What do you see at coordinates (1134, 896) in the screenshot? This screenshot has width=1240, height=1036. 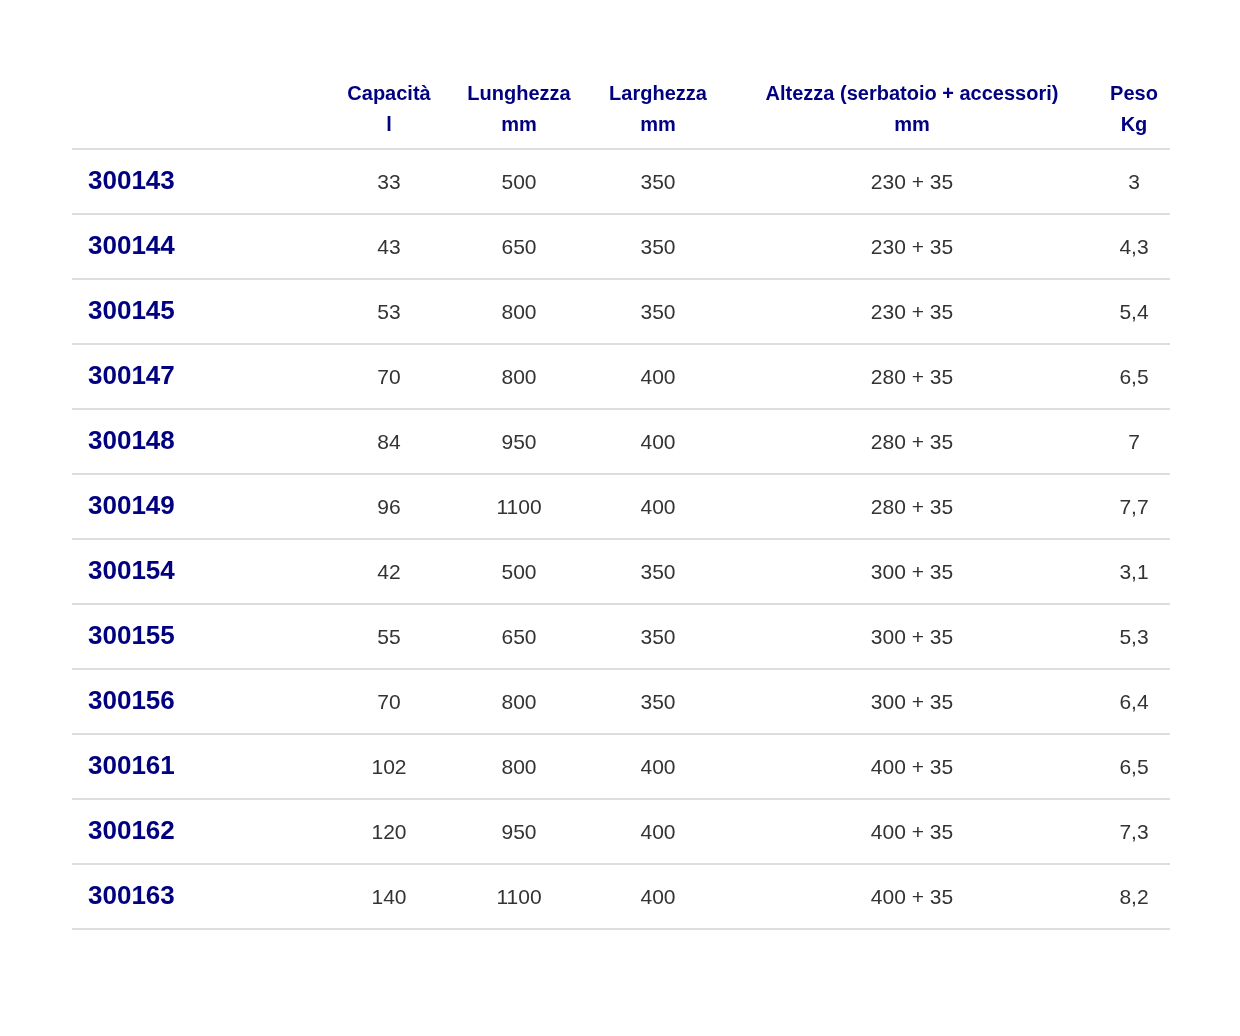 I see `table-cell: 8,2` at bounding box center [1134, 896].